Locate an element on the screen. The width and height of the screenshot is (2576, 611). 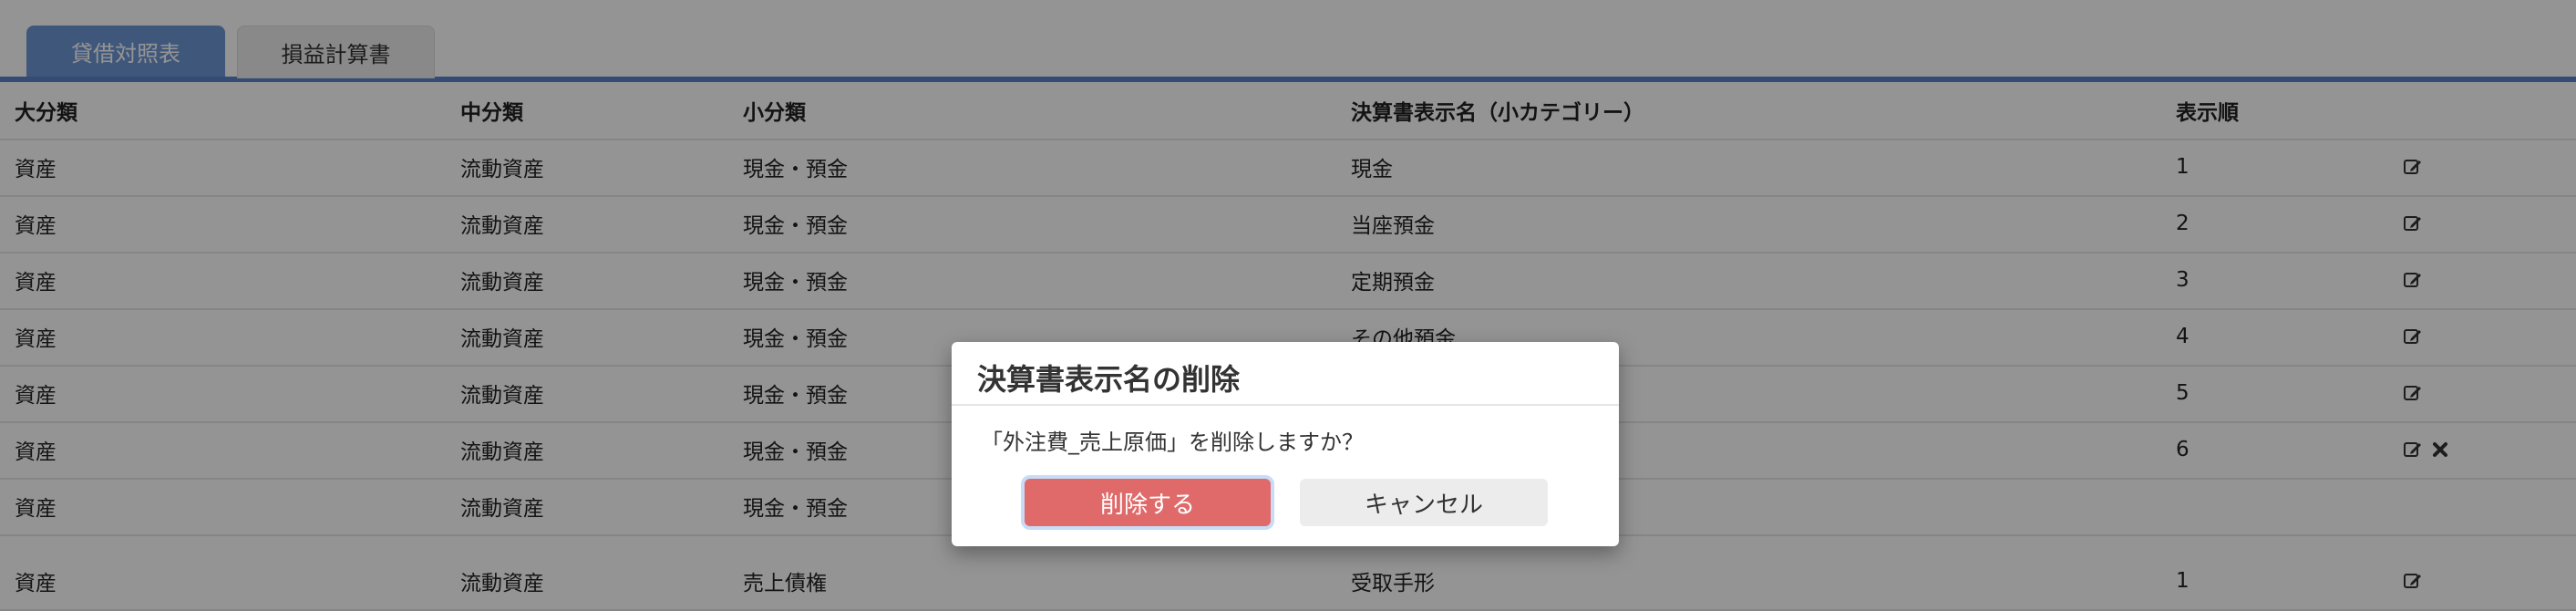
cancel-button: キャンセル is located at coordinates (1424, 502).